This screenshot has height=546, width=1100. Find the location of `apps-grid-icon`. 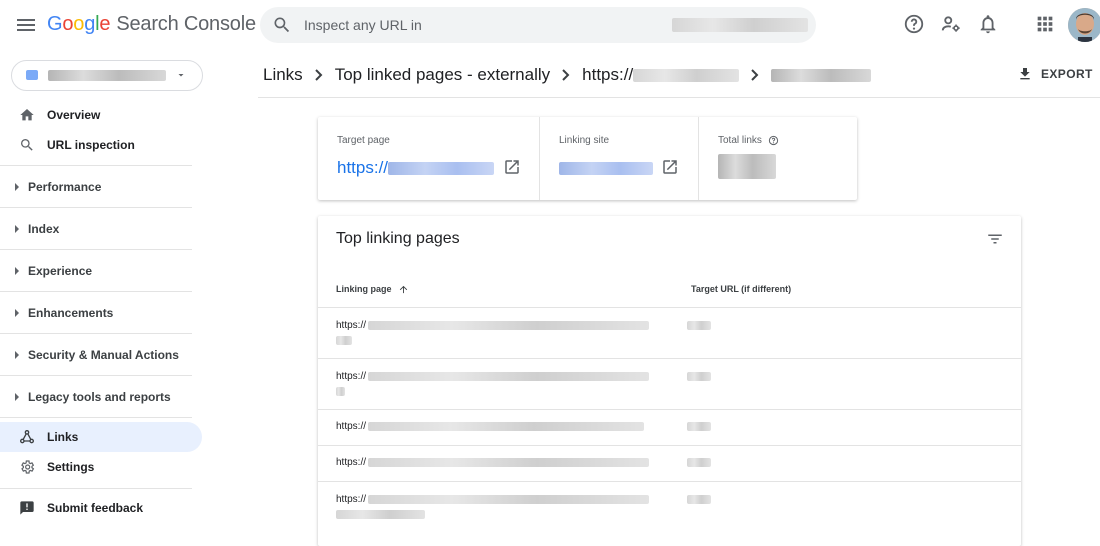

apps-grid-icon is located at coordinates (1046, 25).